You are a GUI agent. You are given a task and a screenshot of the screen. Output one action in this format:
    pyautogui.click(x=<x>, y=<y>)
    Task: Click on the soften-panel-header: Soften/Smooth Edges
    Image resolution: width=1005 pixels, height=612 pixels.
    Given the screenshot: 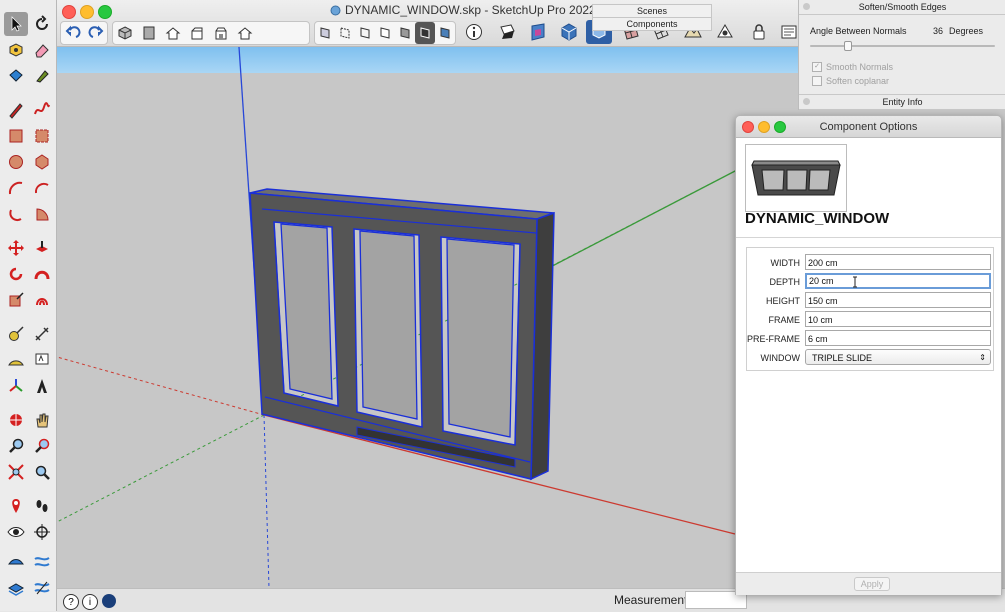 What is the action you would take?
    pyautogui.click(x=902, y=7)
    